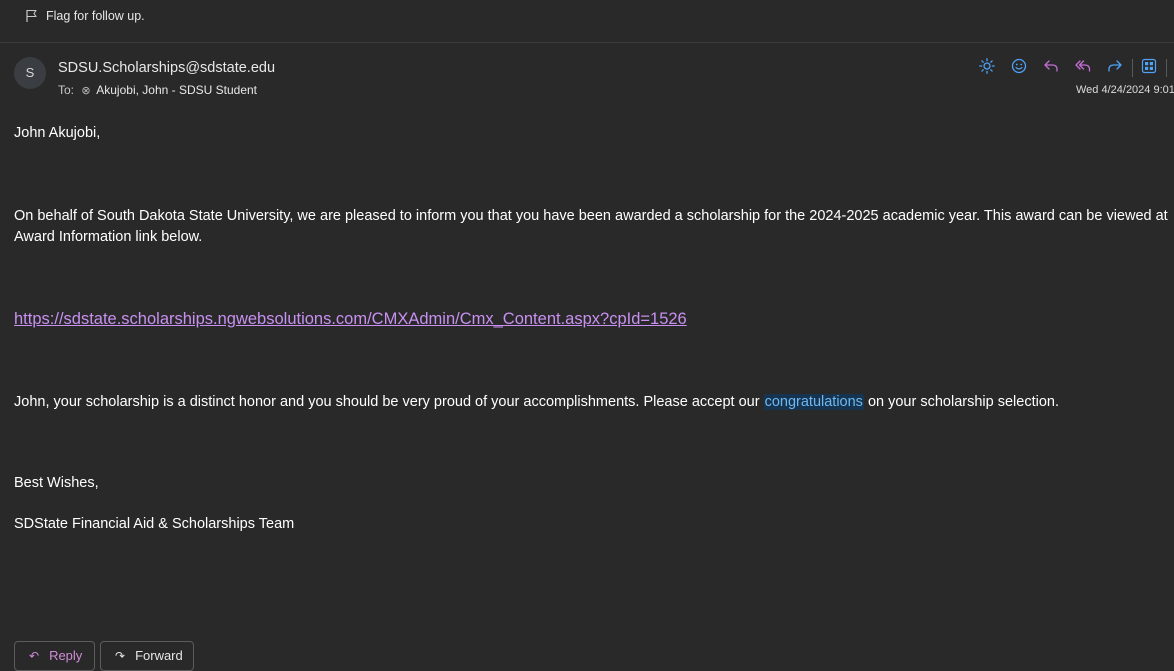  Describe the element at coordinates (159, 655) in the screenshot. I see `footer-forward-label: Forward` at that location.